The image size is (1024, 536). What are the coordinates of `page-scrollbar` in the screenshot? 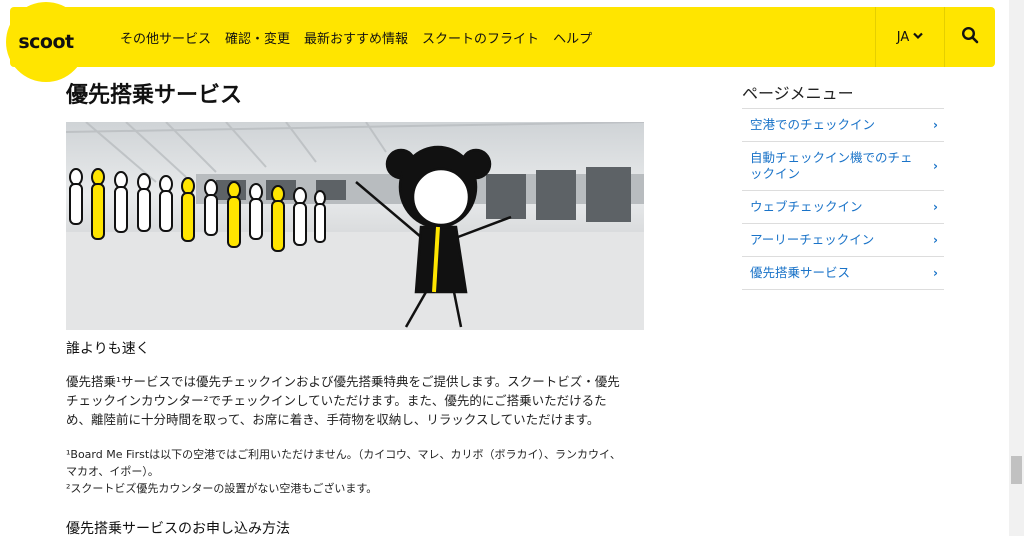 It's located at (1016, 268).